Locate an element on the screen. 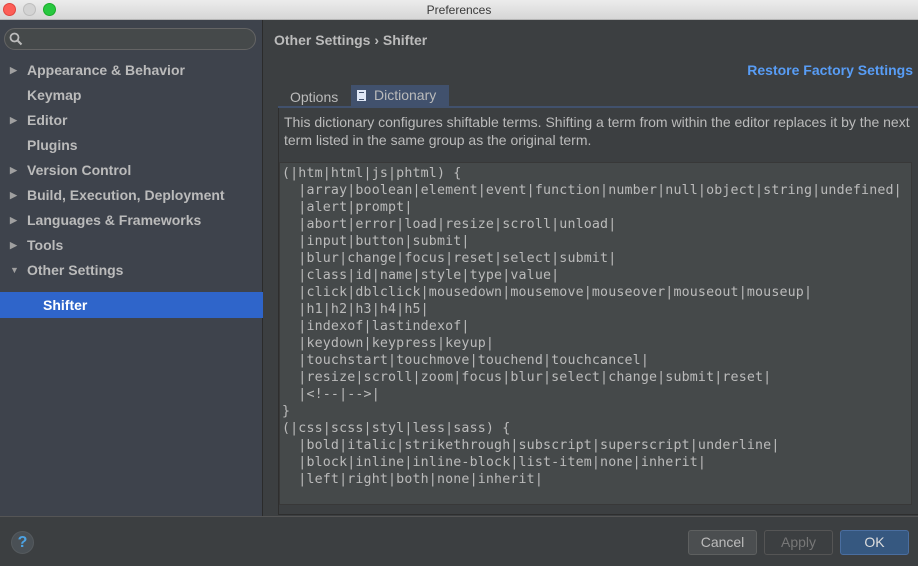 This screenshot has height=566, width=918. sidebar-item-label: Other Settings is located at coordinates (75, 270).